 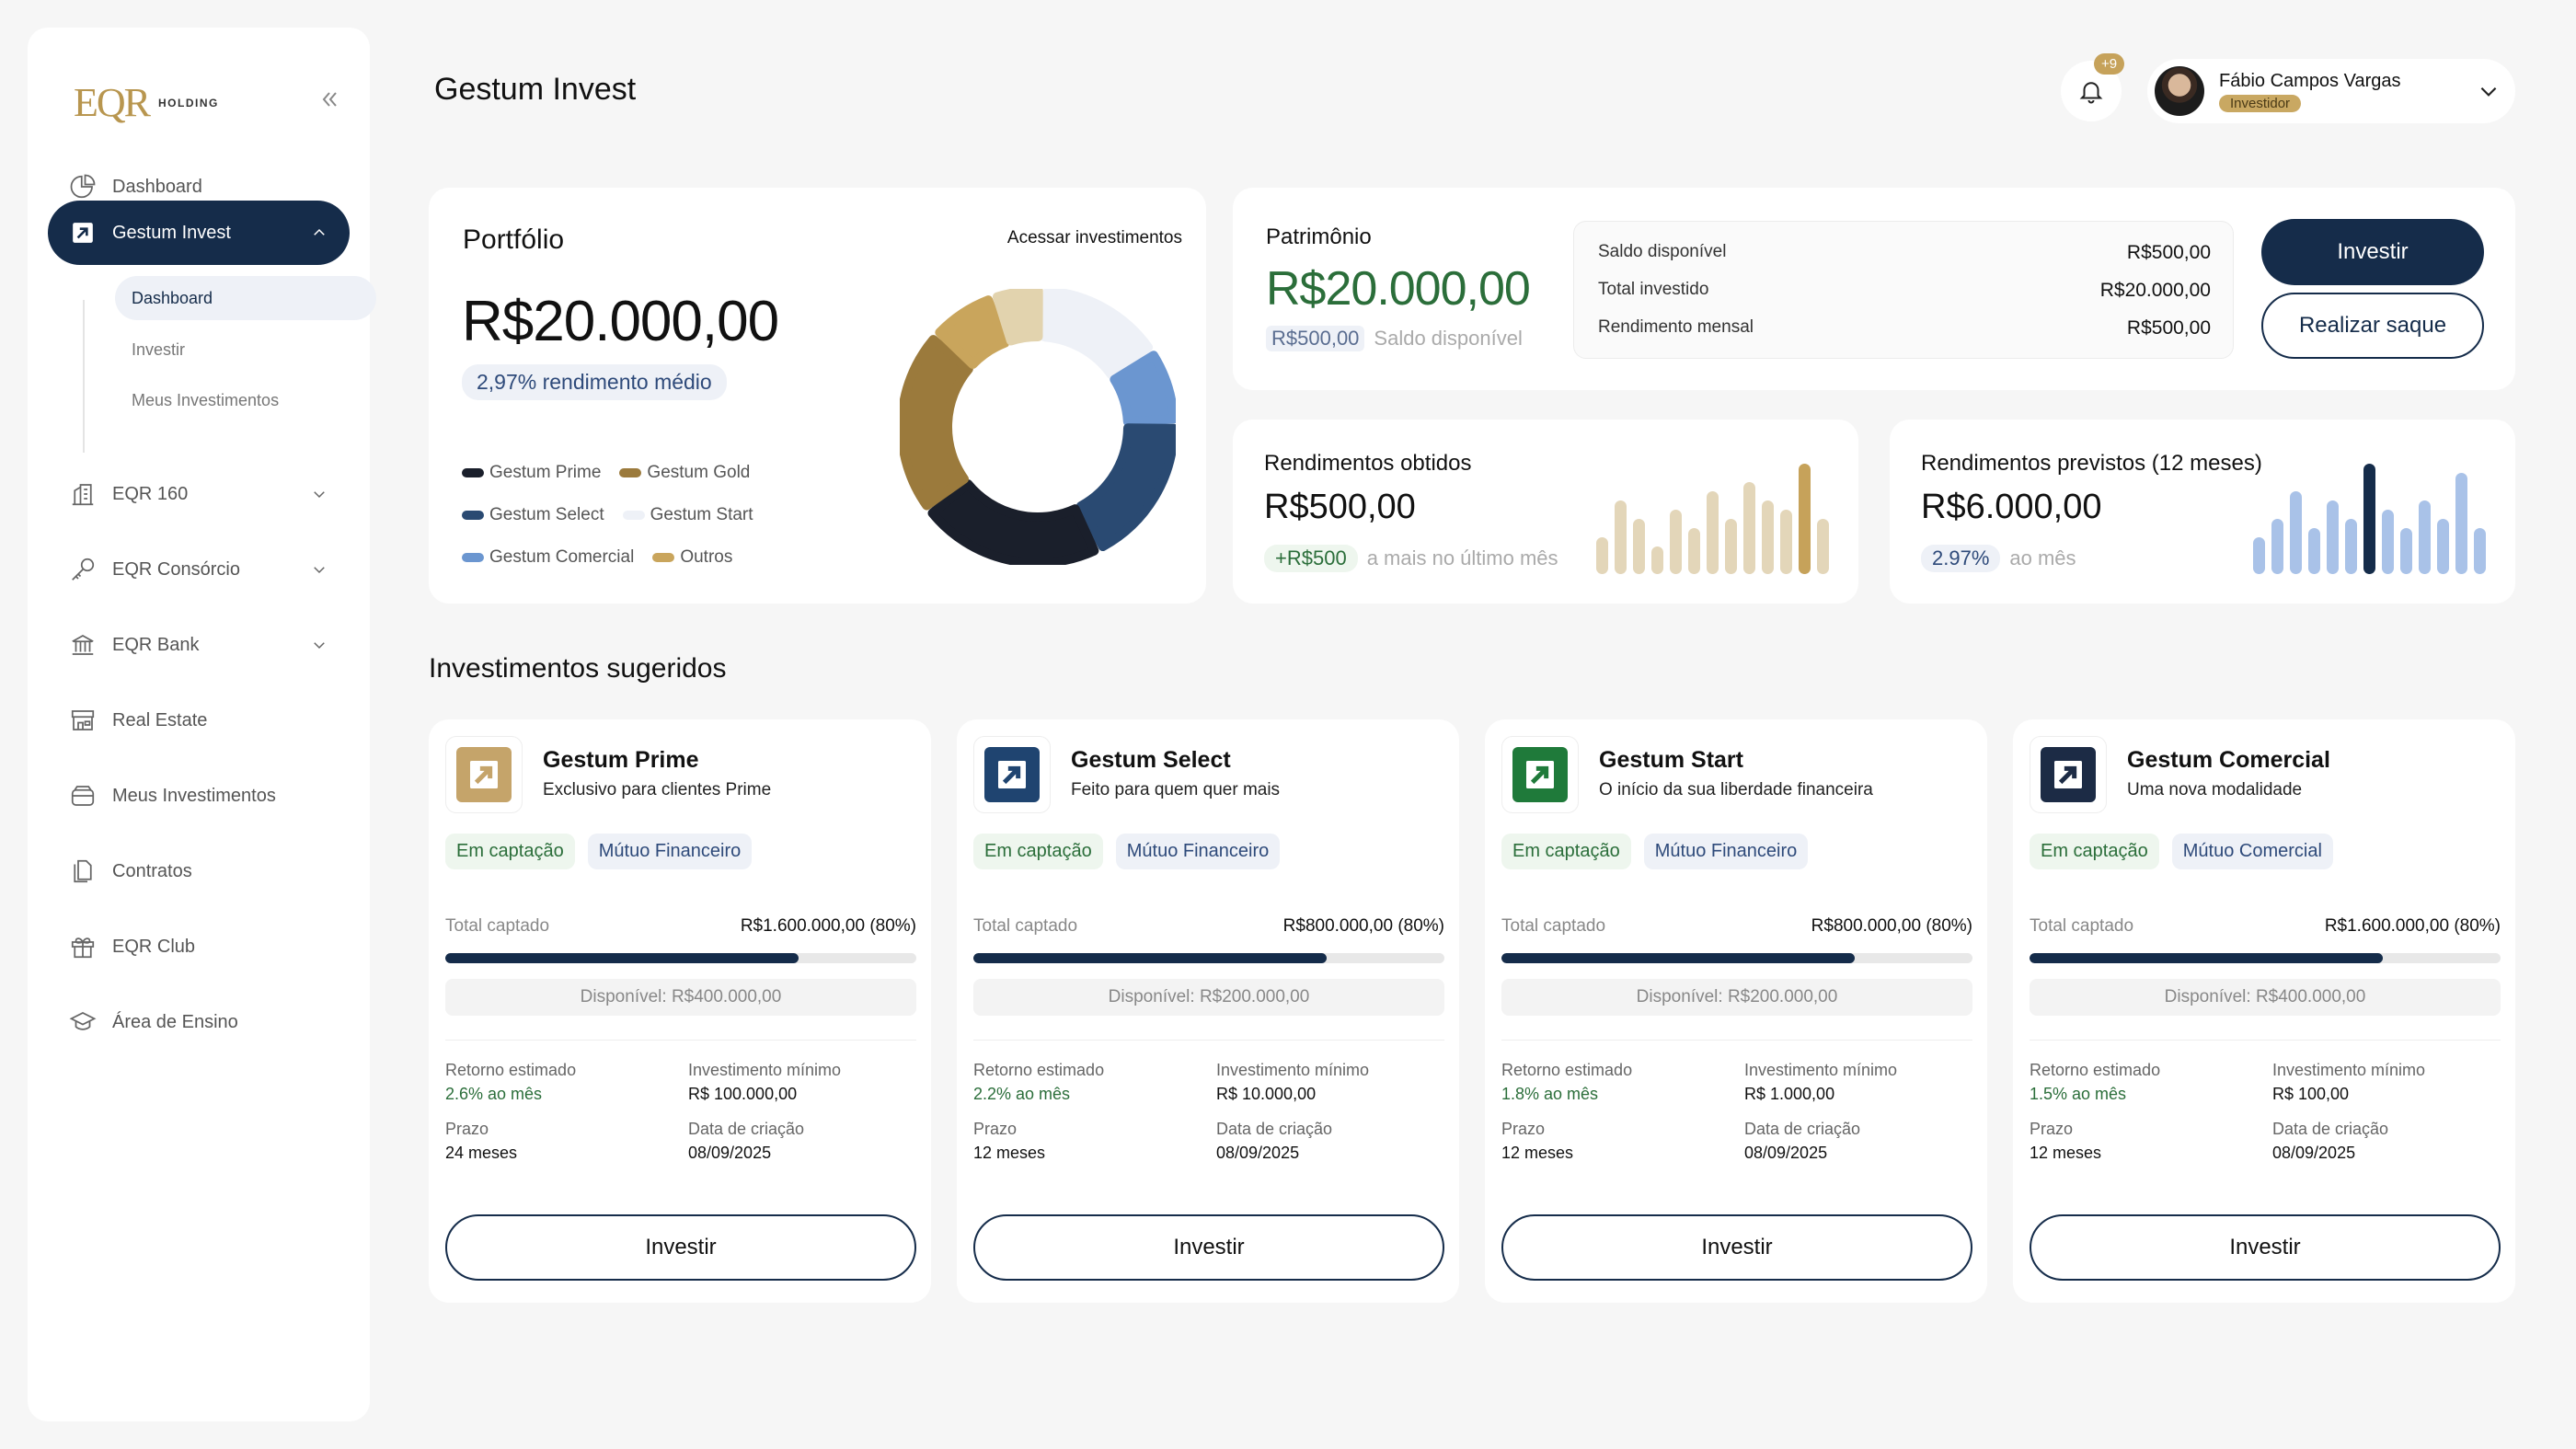 I want to click on gift-icon, so click(x=82, y=947).